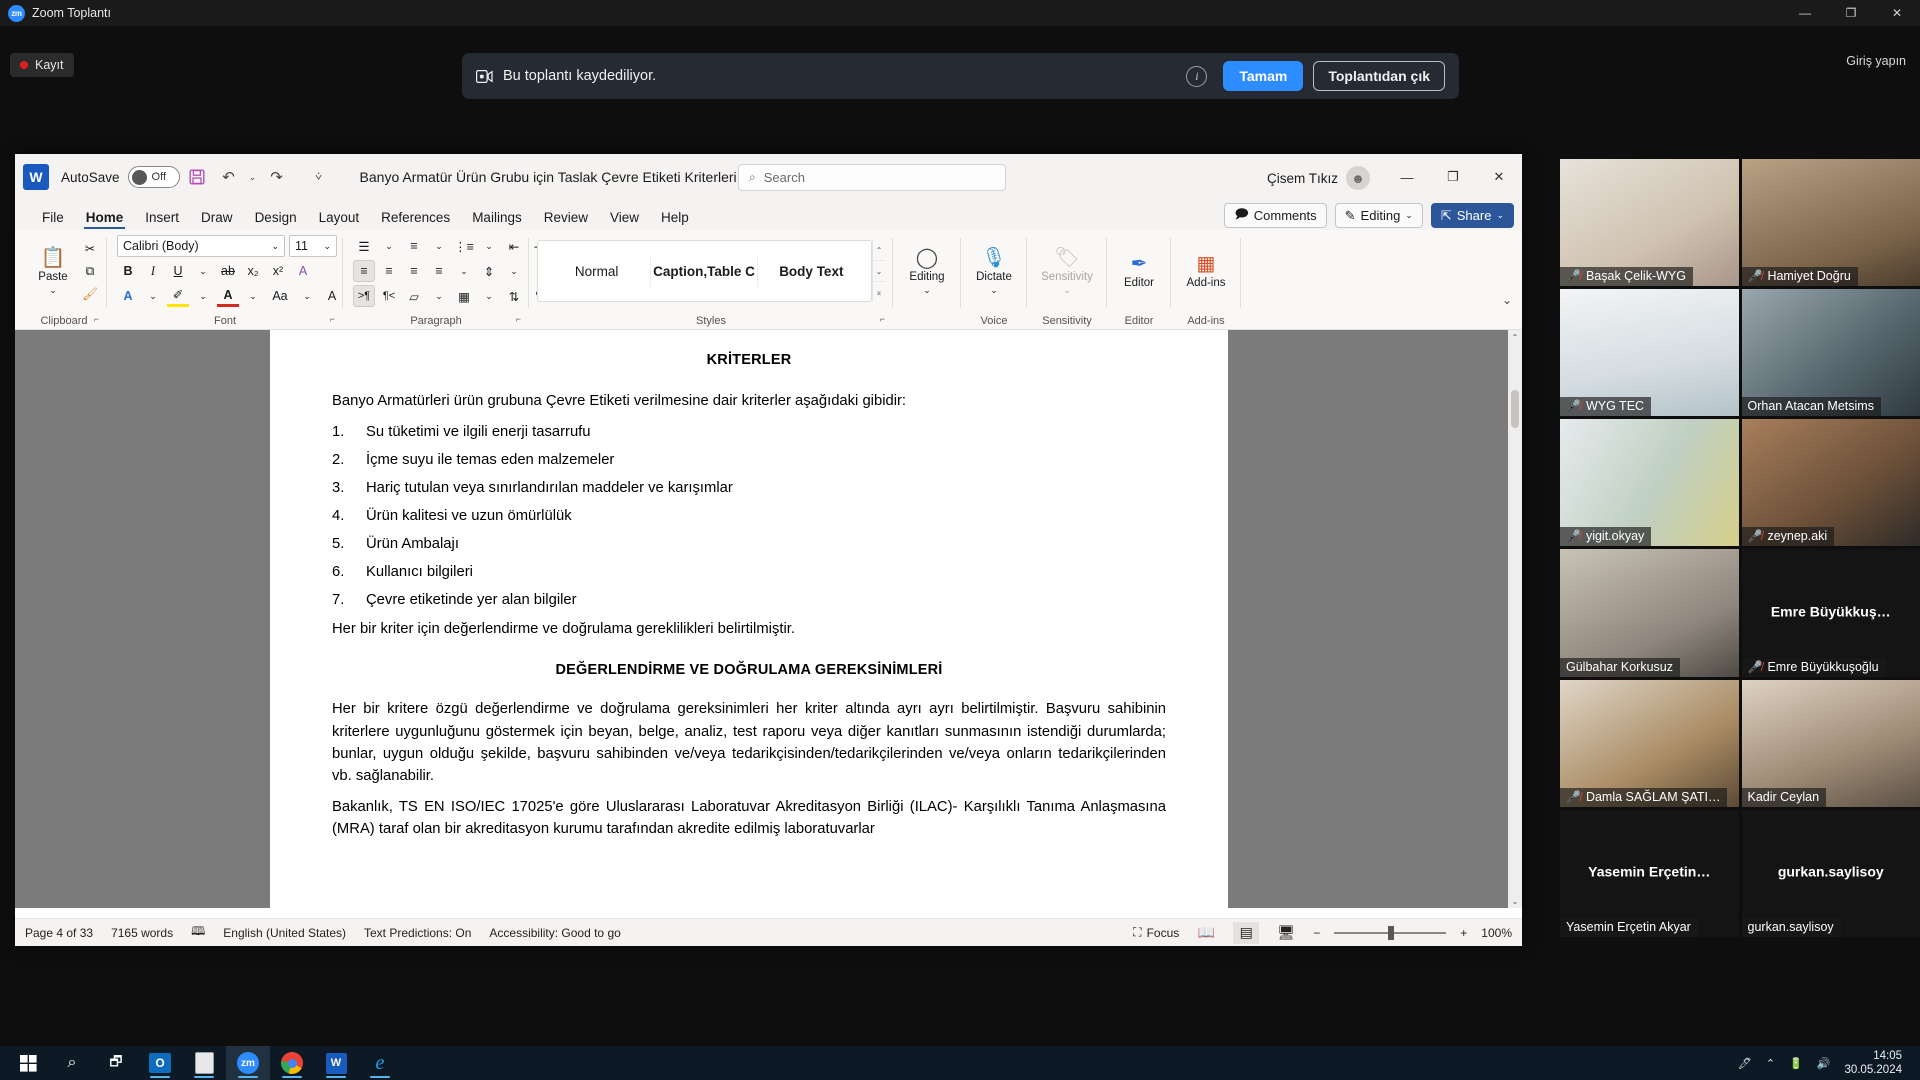 The width and height of the screenshot is (1920, 1080). What do you see at coordinates (364, 271) in the screenshot?
I see `align-left-icon: ≡` at bounding box center [364, 271].